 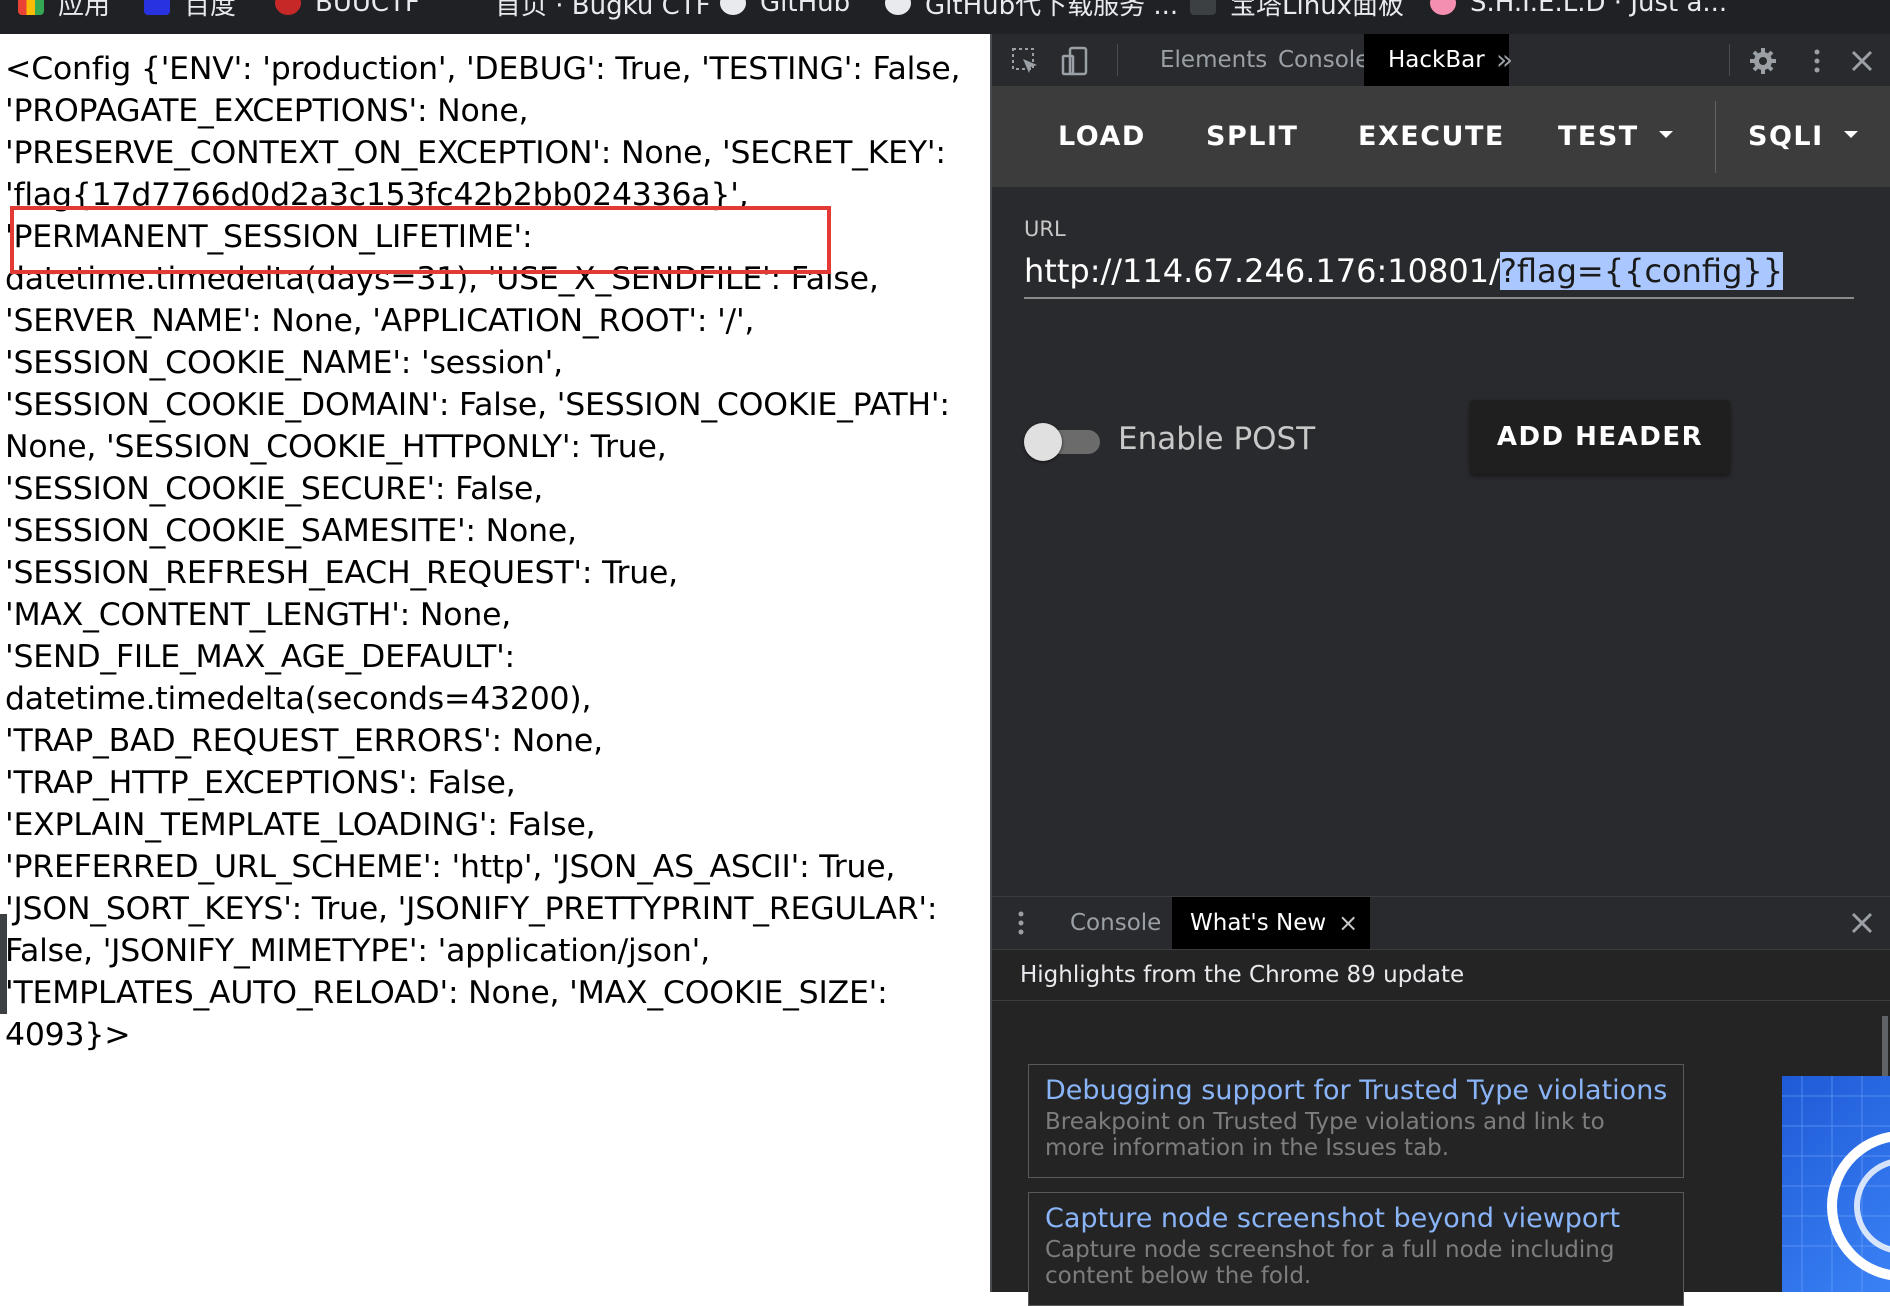 I want to click on drawer-menu-icon, so click(x=1021, y=923).